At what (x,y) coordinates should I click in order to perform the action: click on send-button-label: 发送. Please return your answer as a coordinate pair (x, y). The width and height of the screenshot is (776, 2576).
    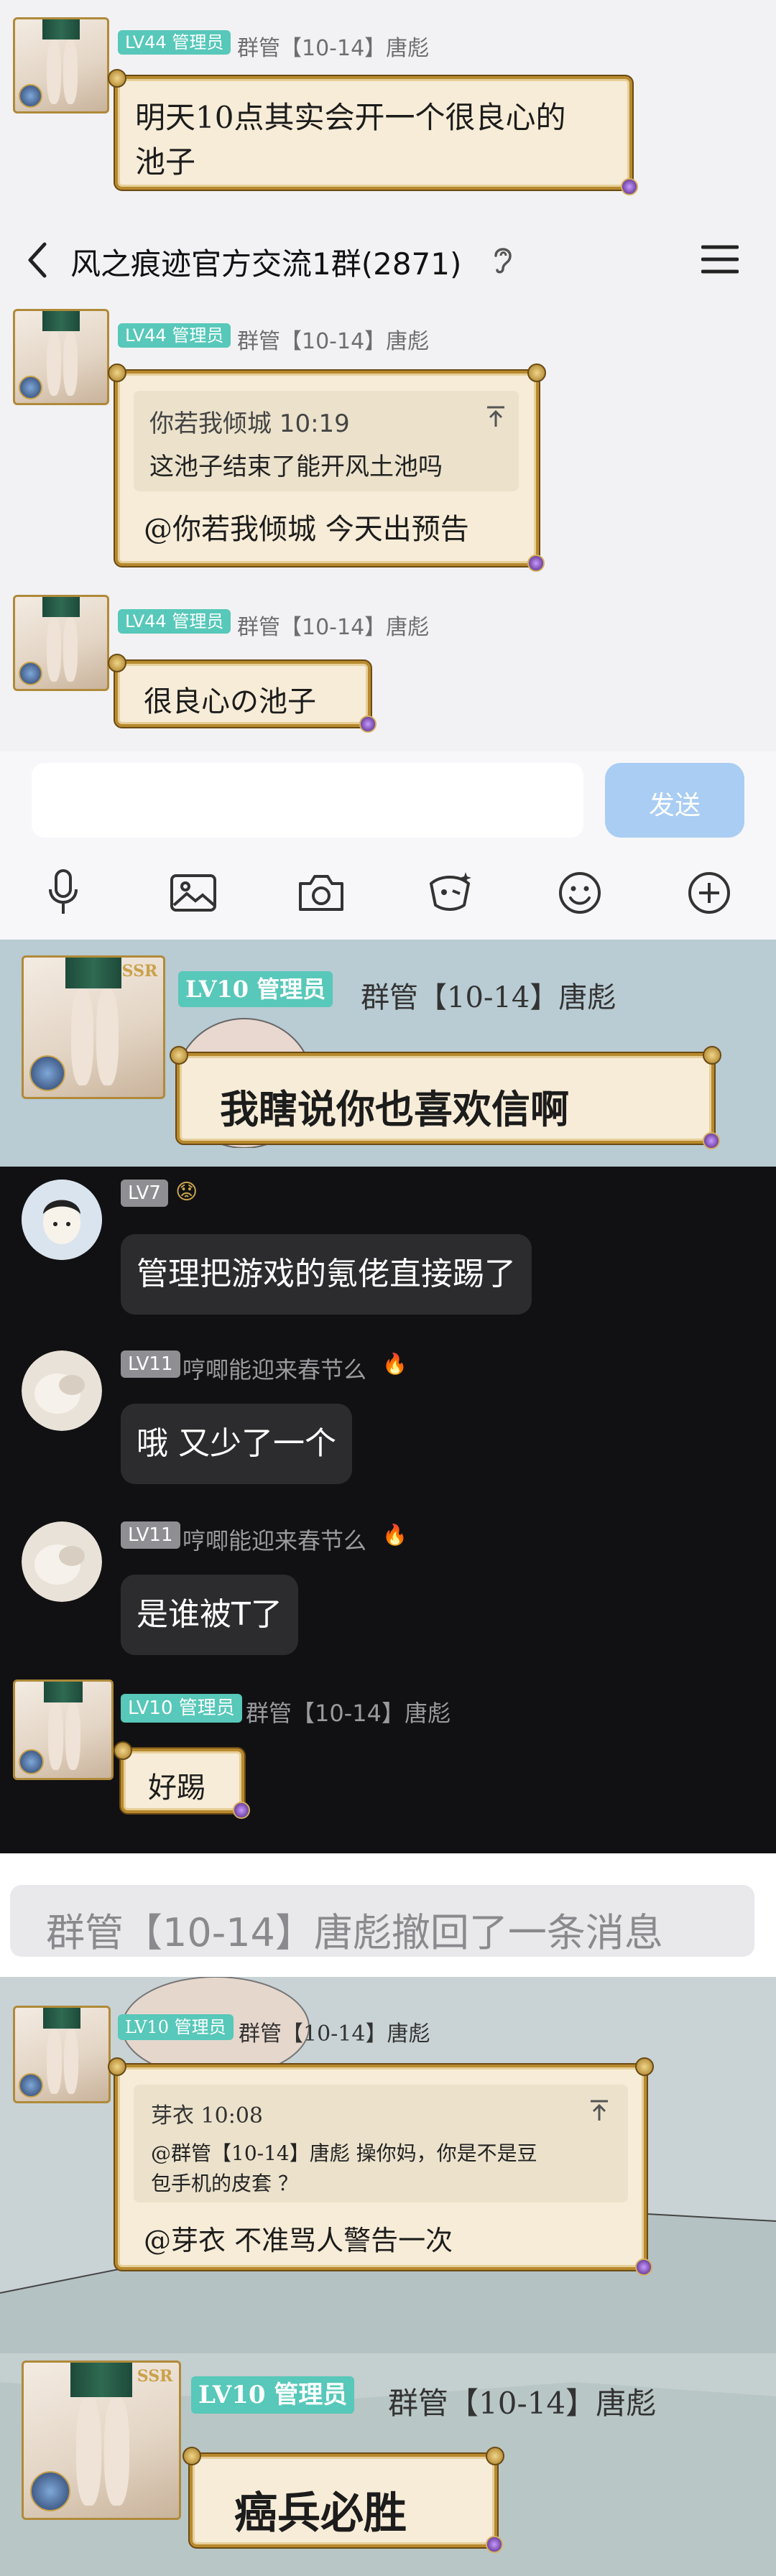
    Looking at the image, I should click on (674, 805).